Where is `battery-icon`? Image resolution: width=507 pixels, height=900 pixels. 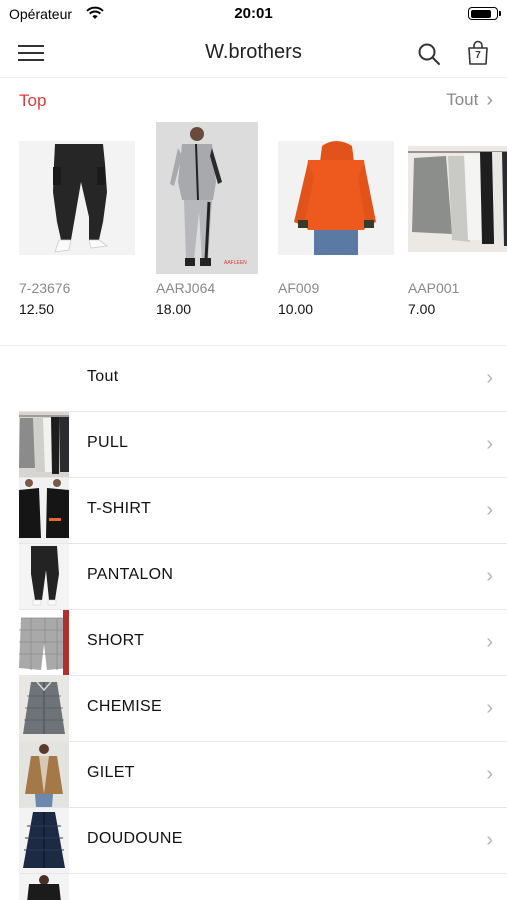
battery-icon is located at coordinates (483, 13).